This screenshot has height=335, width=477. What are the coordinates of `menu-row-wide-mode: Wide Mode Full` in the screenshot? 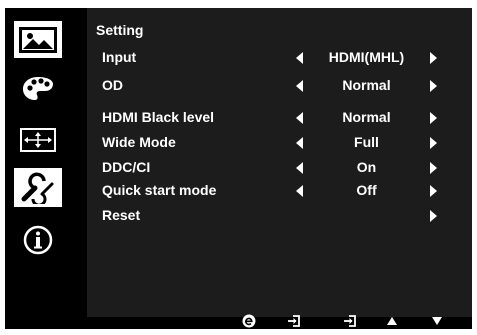 It's located at (279, 142).